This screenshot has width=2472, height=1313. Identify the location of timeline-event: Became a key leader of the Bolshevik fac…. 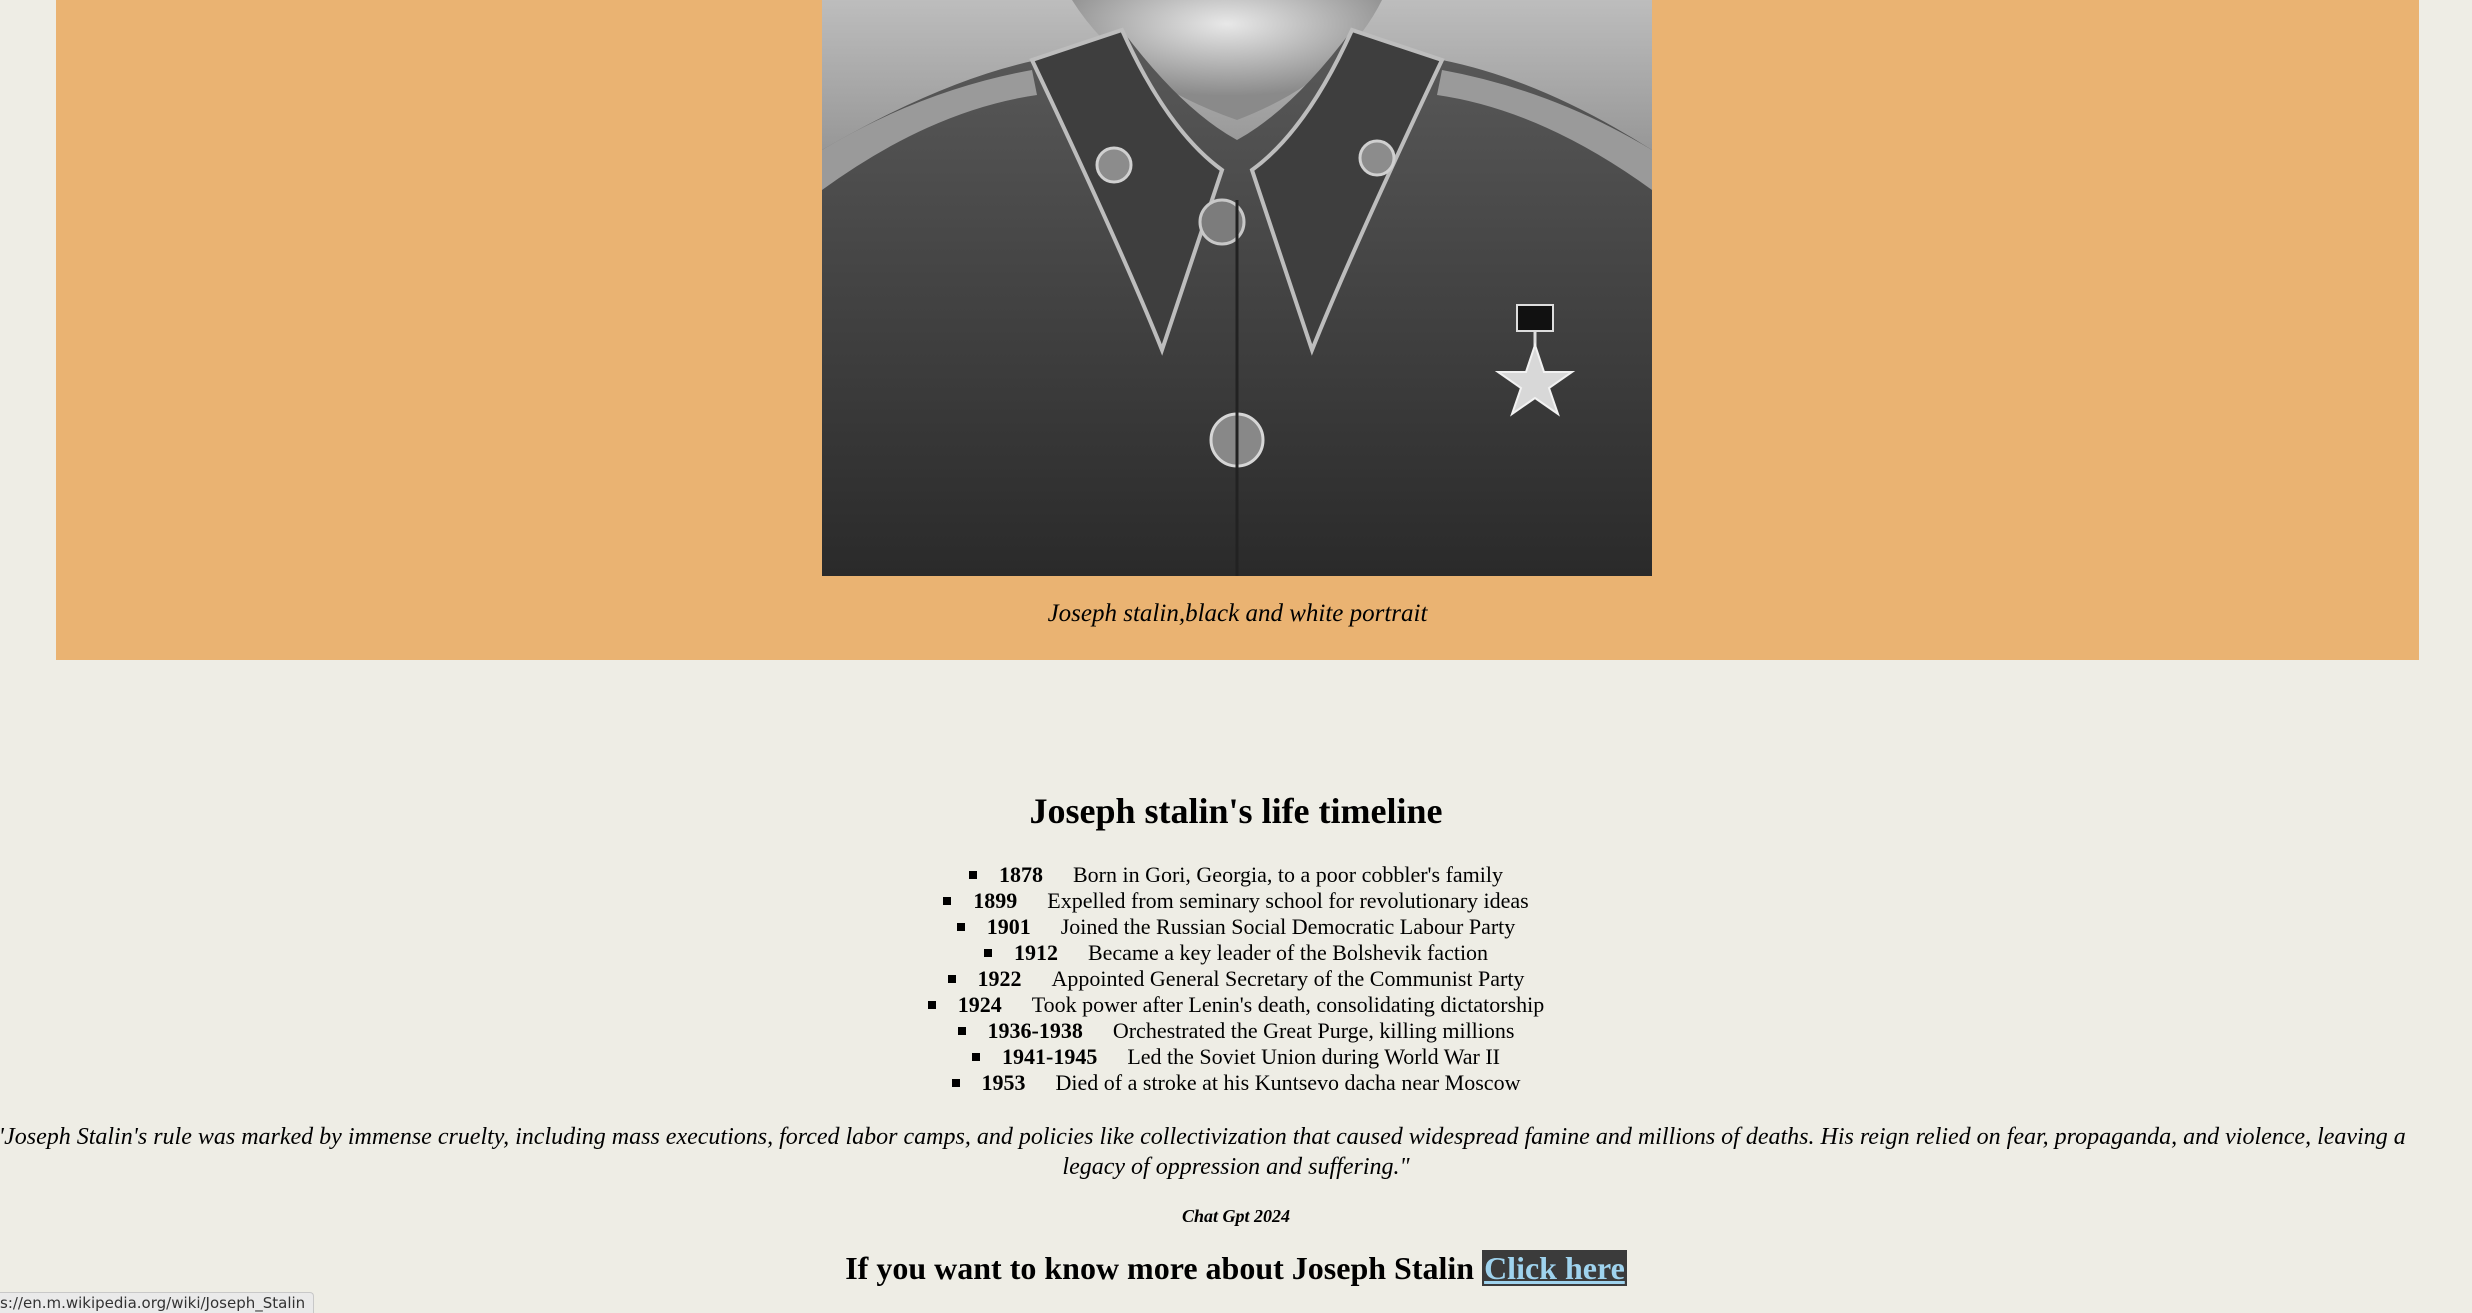
(1288, 952).